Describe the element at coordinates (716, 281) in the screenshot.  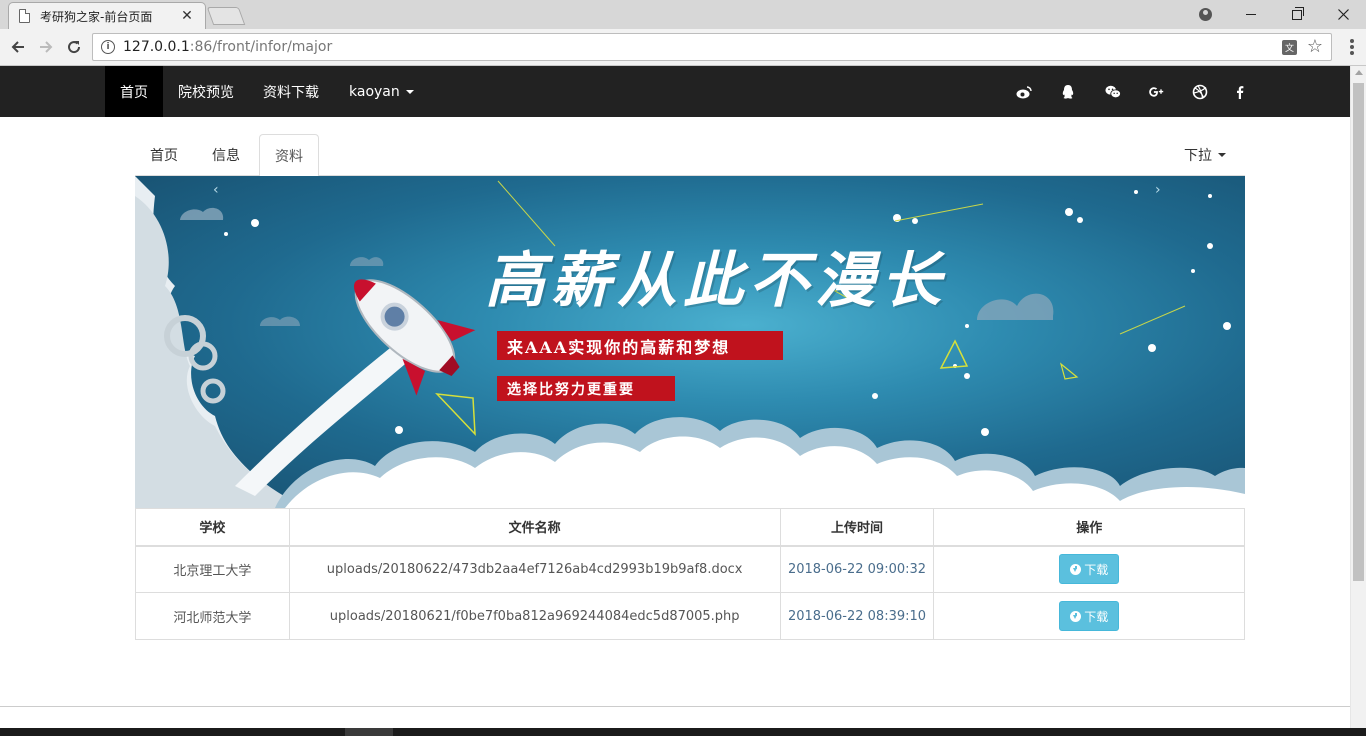
I see `banner-title: 高薪从此不漫长` at that location.